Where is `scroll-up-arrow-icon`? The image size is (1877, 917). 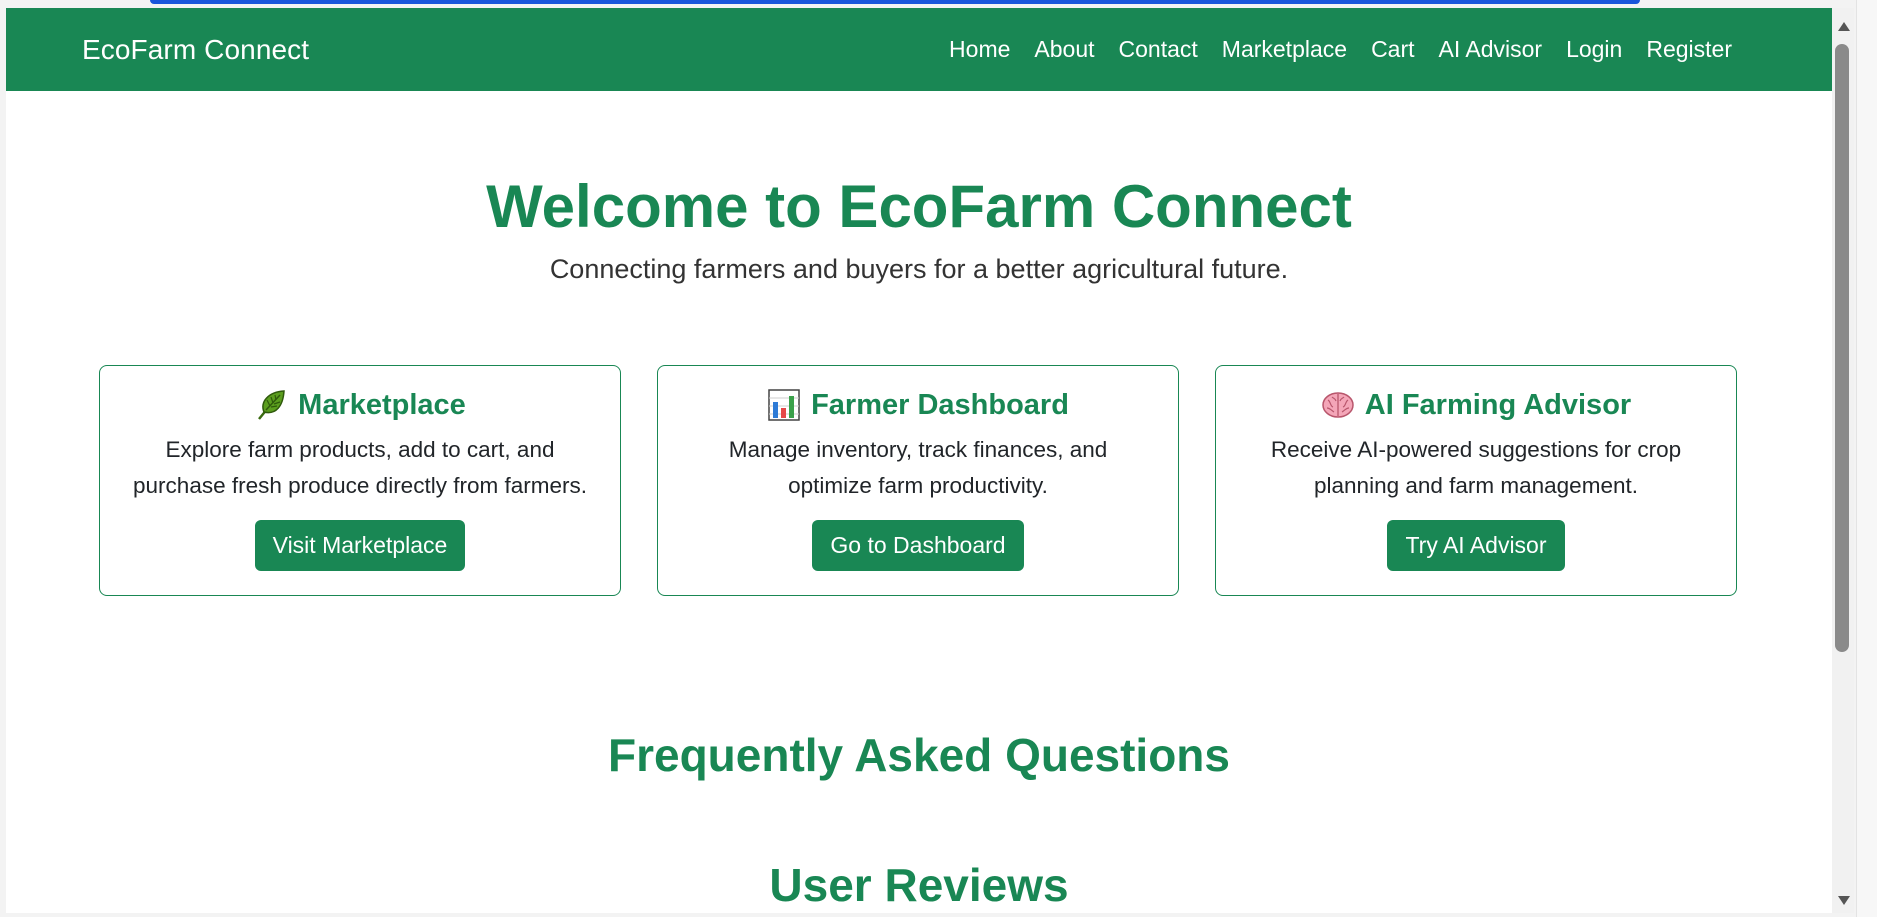
scroll-up-arrow-icon is located at coordinates (1844, 26).